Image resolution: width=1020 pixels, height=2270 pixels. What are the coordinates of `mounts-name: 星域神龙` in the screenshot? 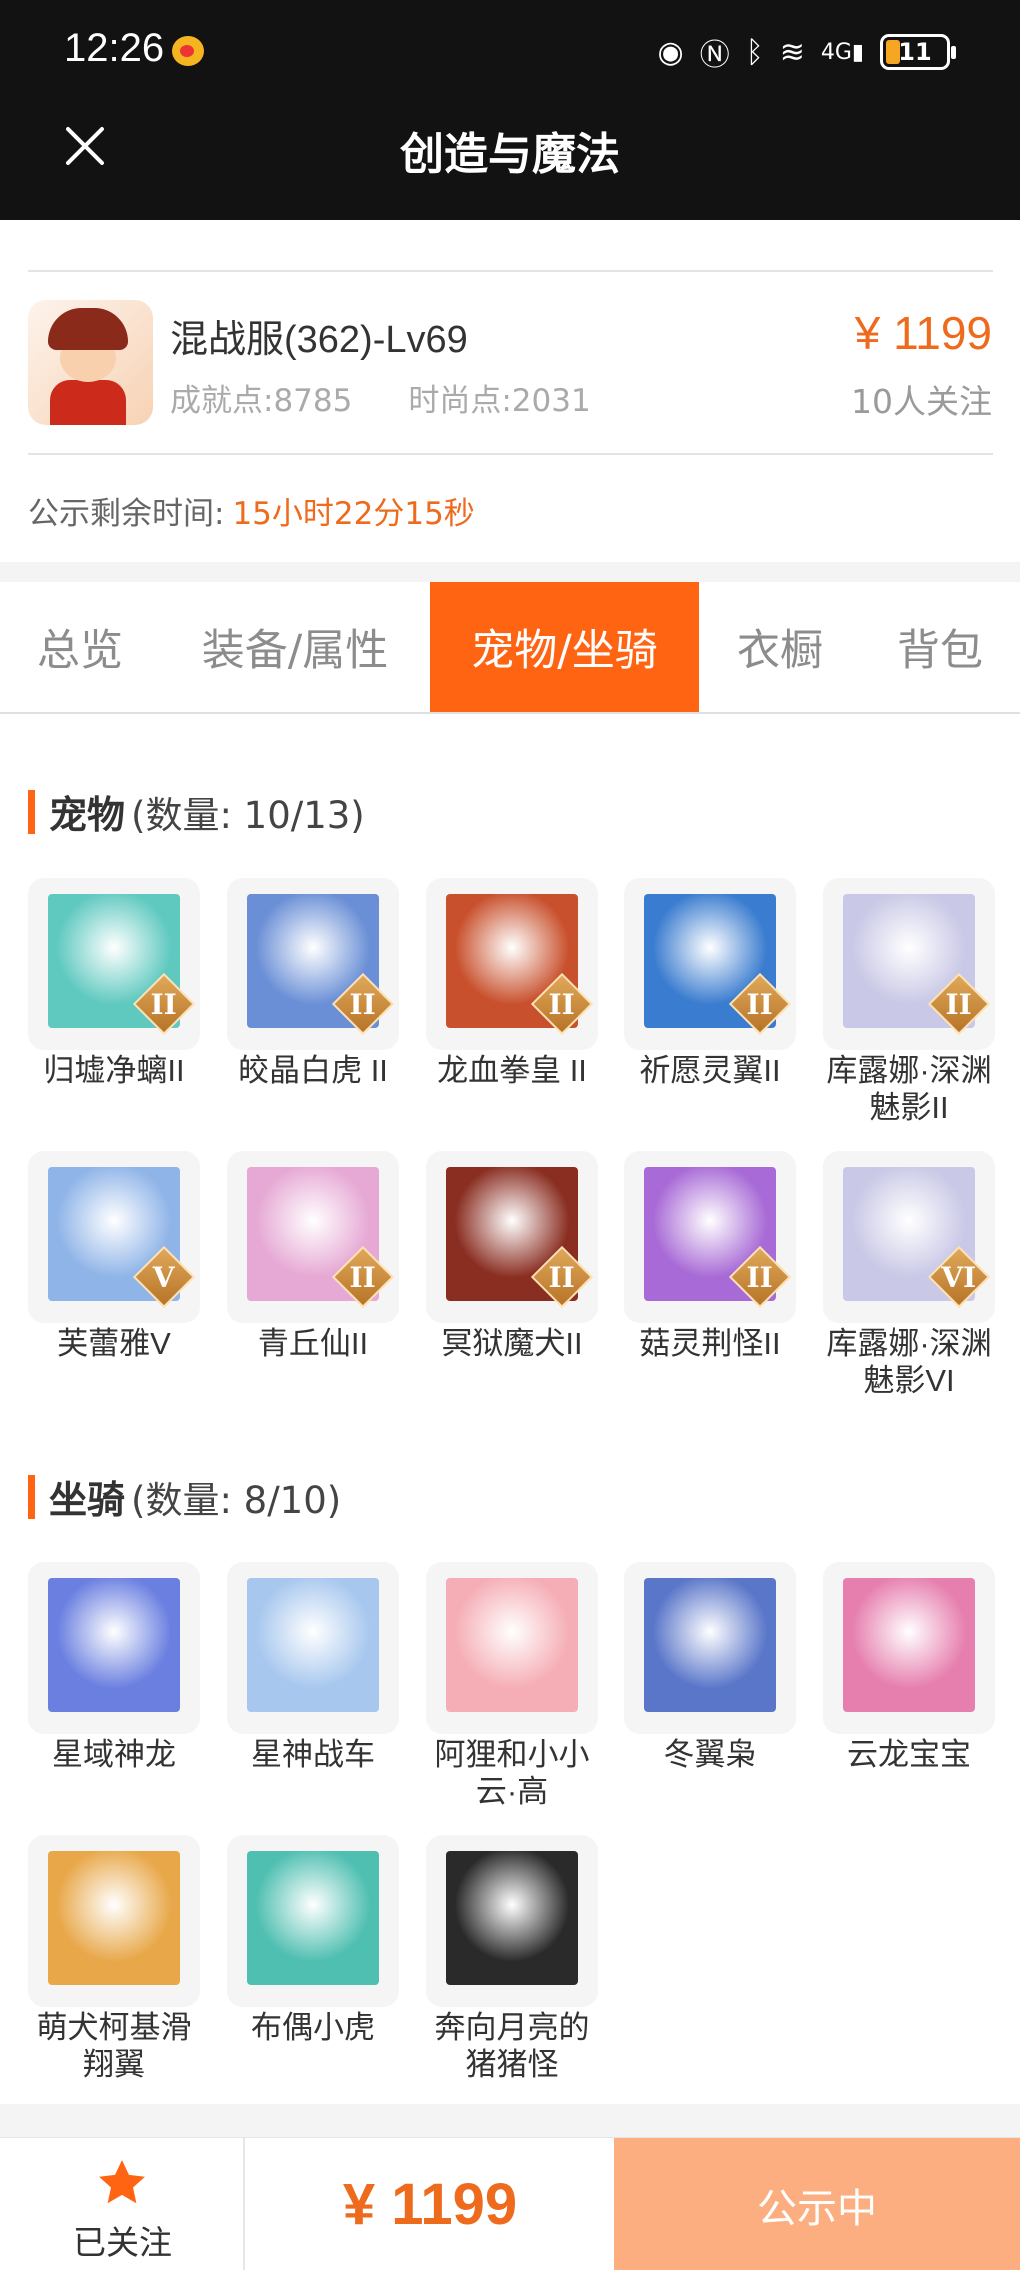 It's located at (114, 1754).